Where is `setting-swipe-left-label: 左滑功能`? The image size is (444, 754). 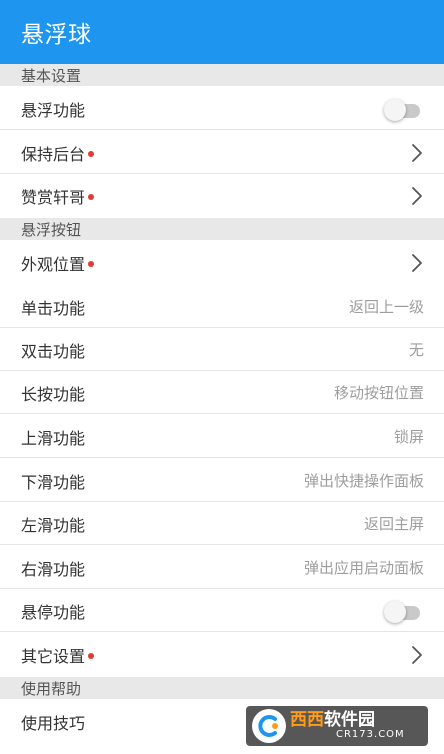
setting-swipe-left-label: 左滑功能 is located at coordinates (53, 525).